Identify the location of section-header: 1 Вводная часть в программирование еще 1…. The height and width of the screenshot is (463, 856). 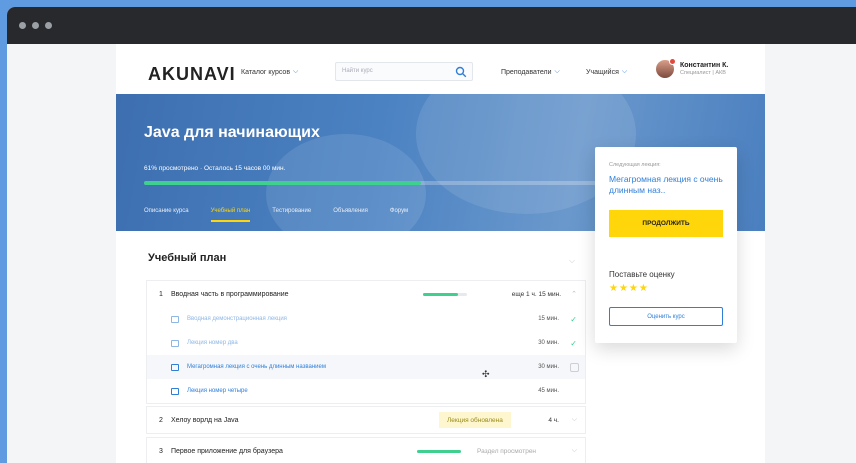
(366, 294).